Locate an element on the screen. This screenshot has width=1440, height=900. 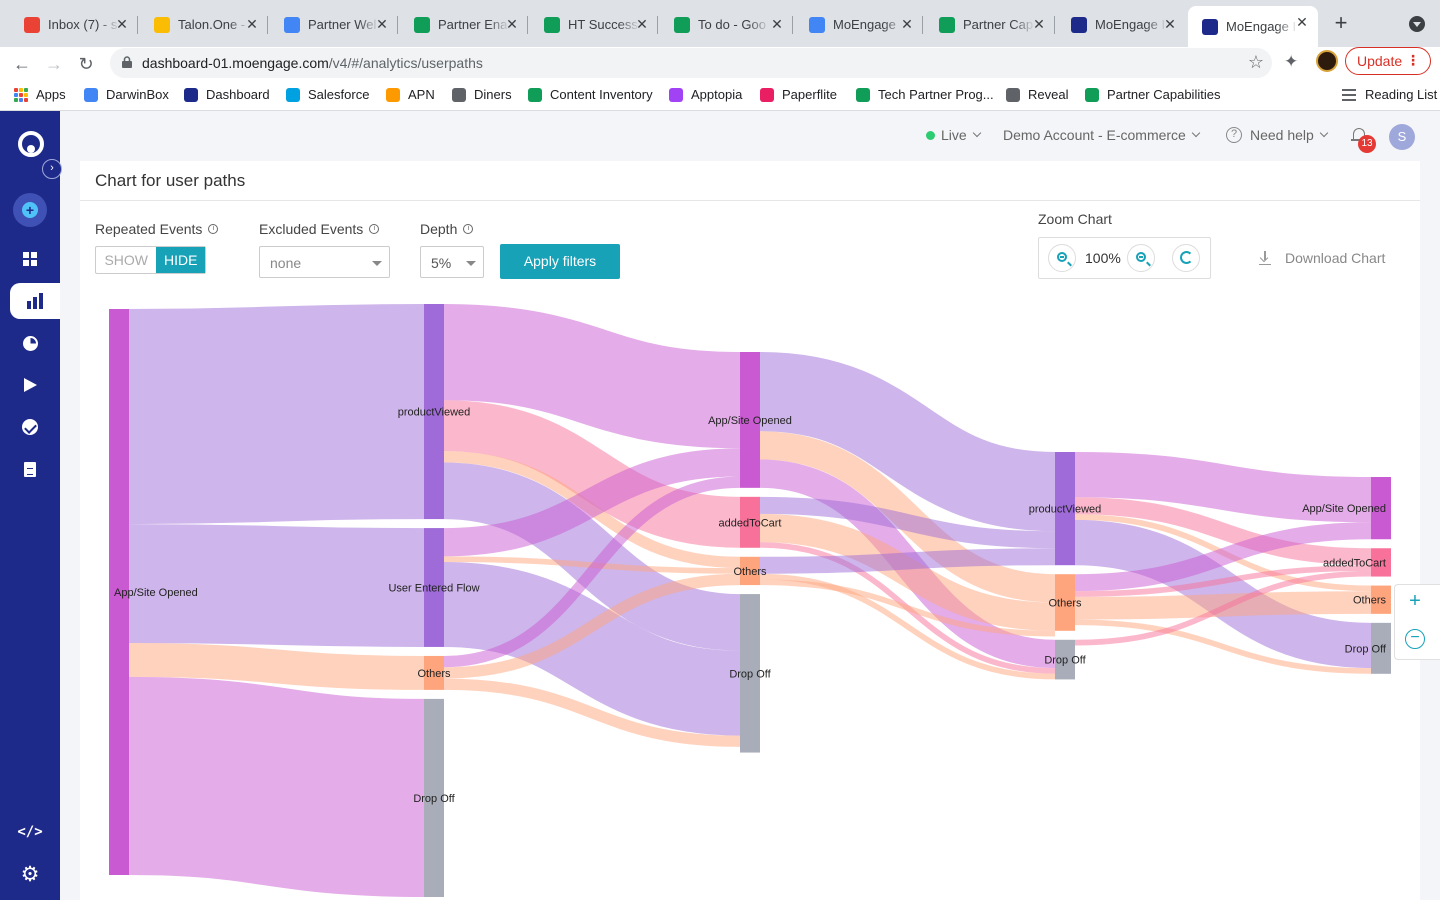
browser-tab: Inbox (7) - s ✕ is located at coordinates (74, 24).